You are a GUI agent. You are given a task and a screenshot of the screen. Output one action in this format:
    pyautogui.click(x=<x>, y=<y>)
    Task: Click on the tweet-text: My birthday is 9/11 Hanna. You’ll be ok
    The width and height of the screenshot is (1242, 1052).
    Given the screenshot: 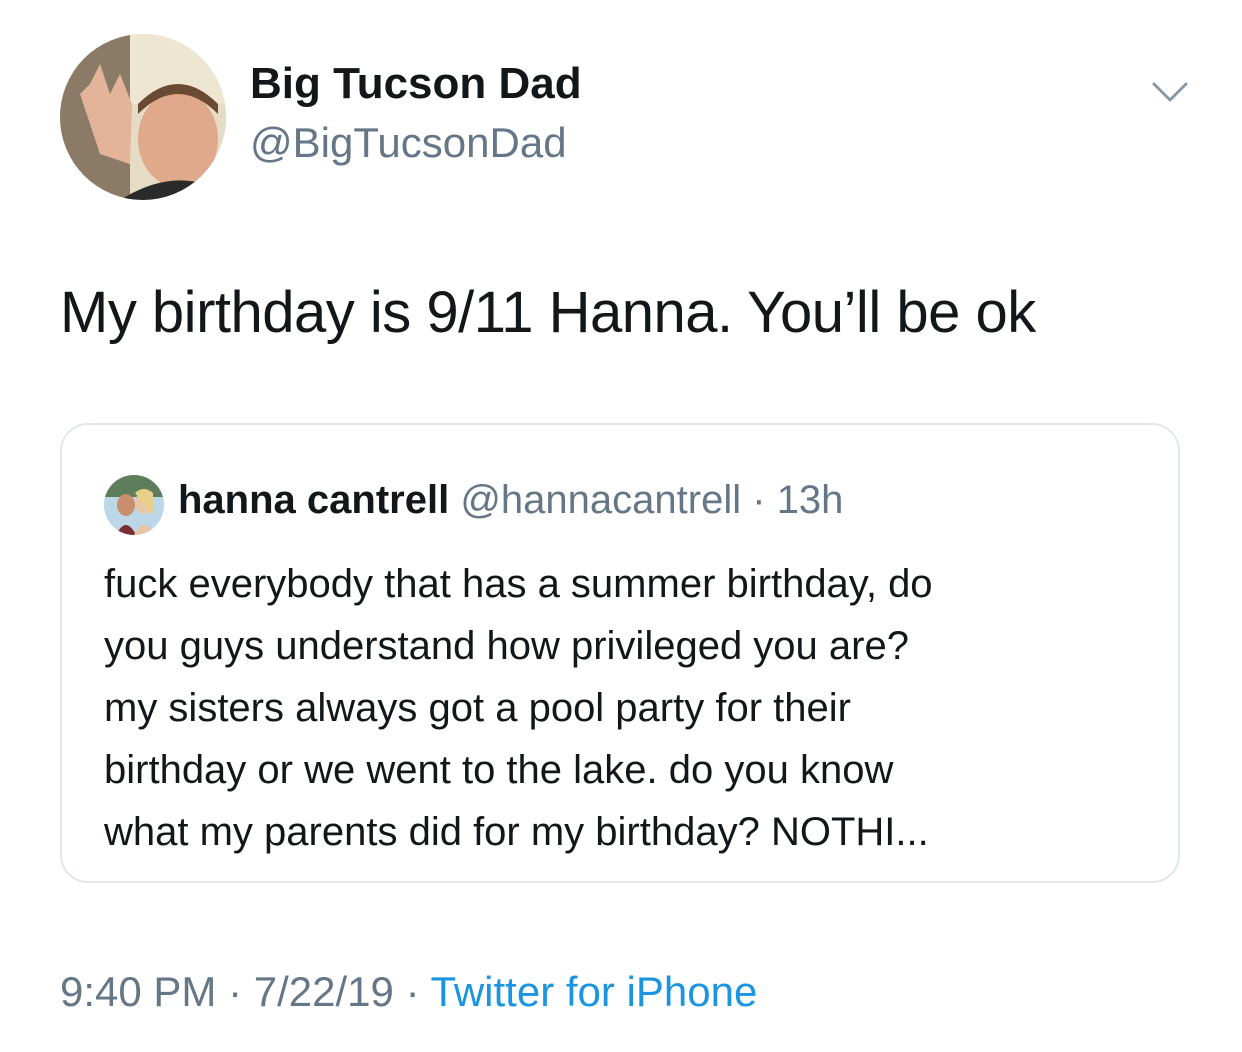 What is the action you would take?
    pyautogui.click(x=548, y=312)
    